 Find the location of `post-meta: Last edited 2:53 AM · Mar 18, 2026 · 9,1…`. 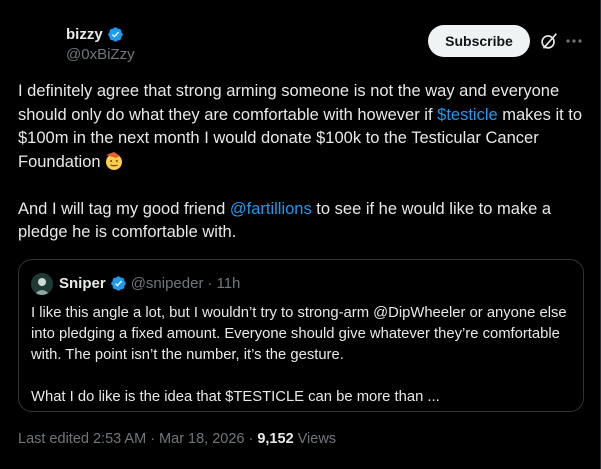

post-meta: Last edited 2:53 AM · Mar 18, 2026 · 9,1… is located at coordinates (177, 439).